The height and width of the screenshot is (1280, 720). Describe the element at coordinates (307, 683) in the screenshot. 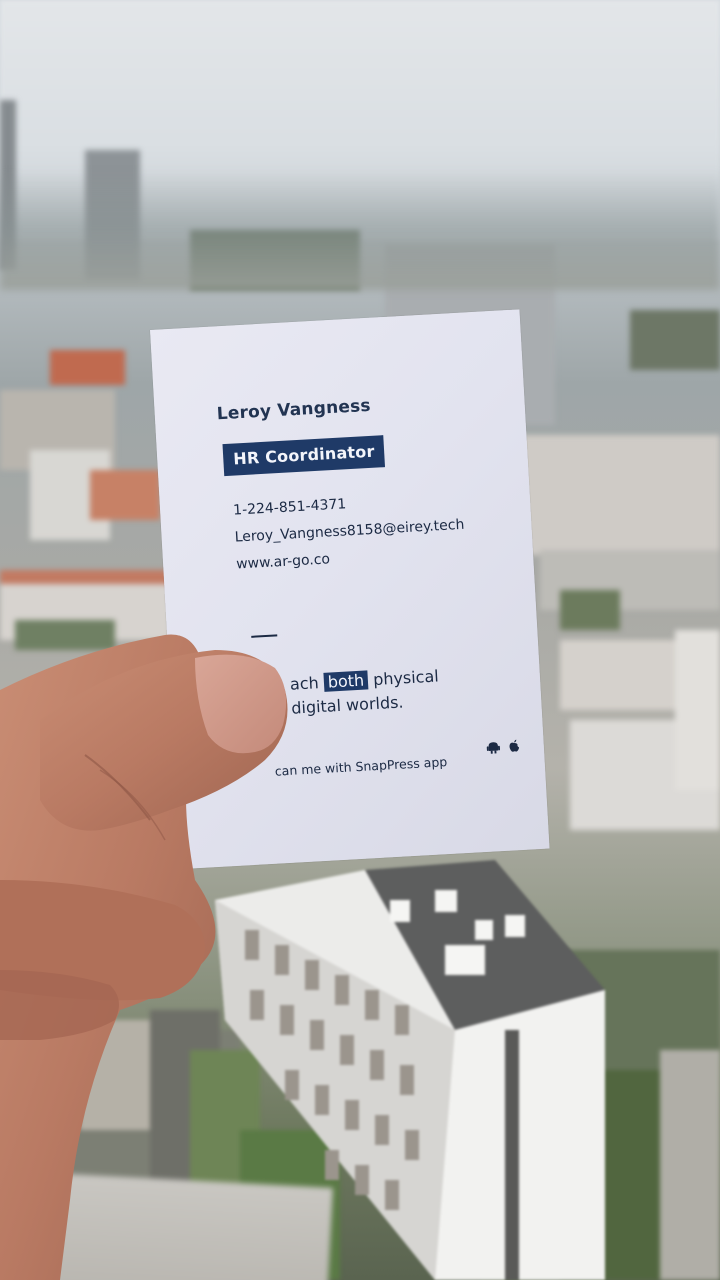

I see `tagline-pre: ach` at that location.